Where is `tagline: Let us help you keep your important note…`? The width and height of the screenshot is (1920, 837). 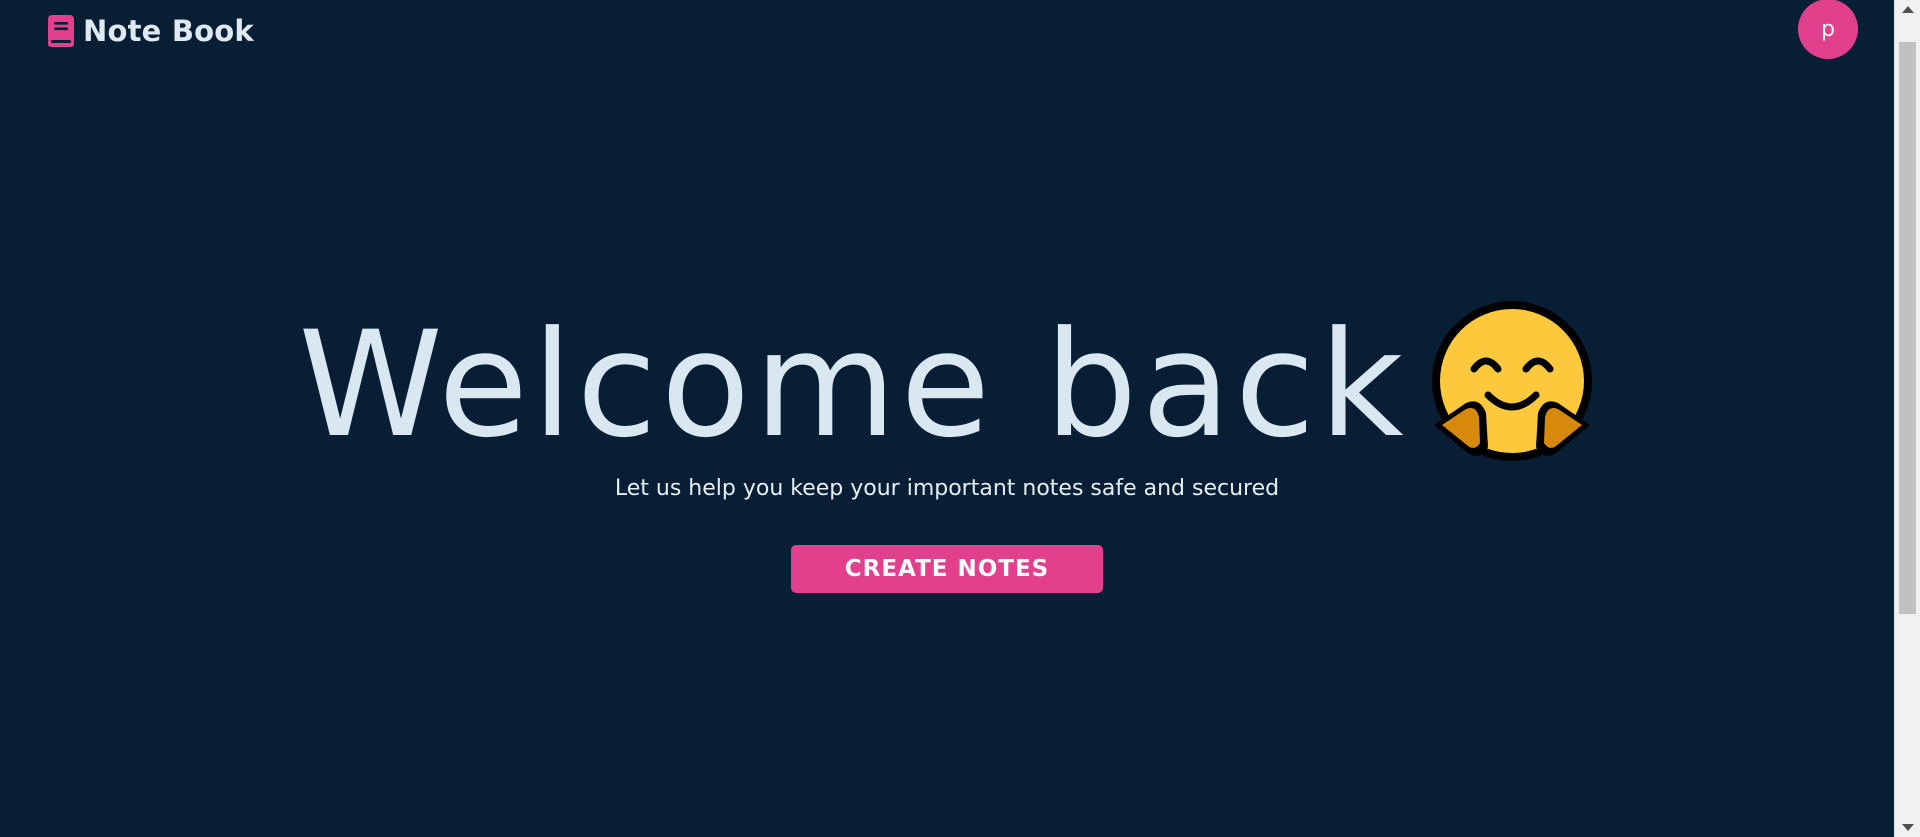
tagline: Let us help you keep your important note… is located at coordinates (947, 488).